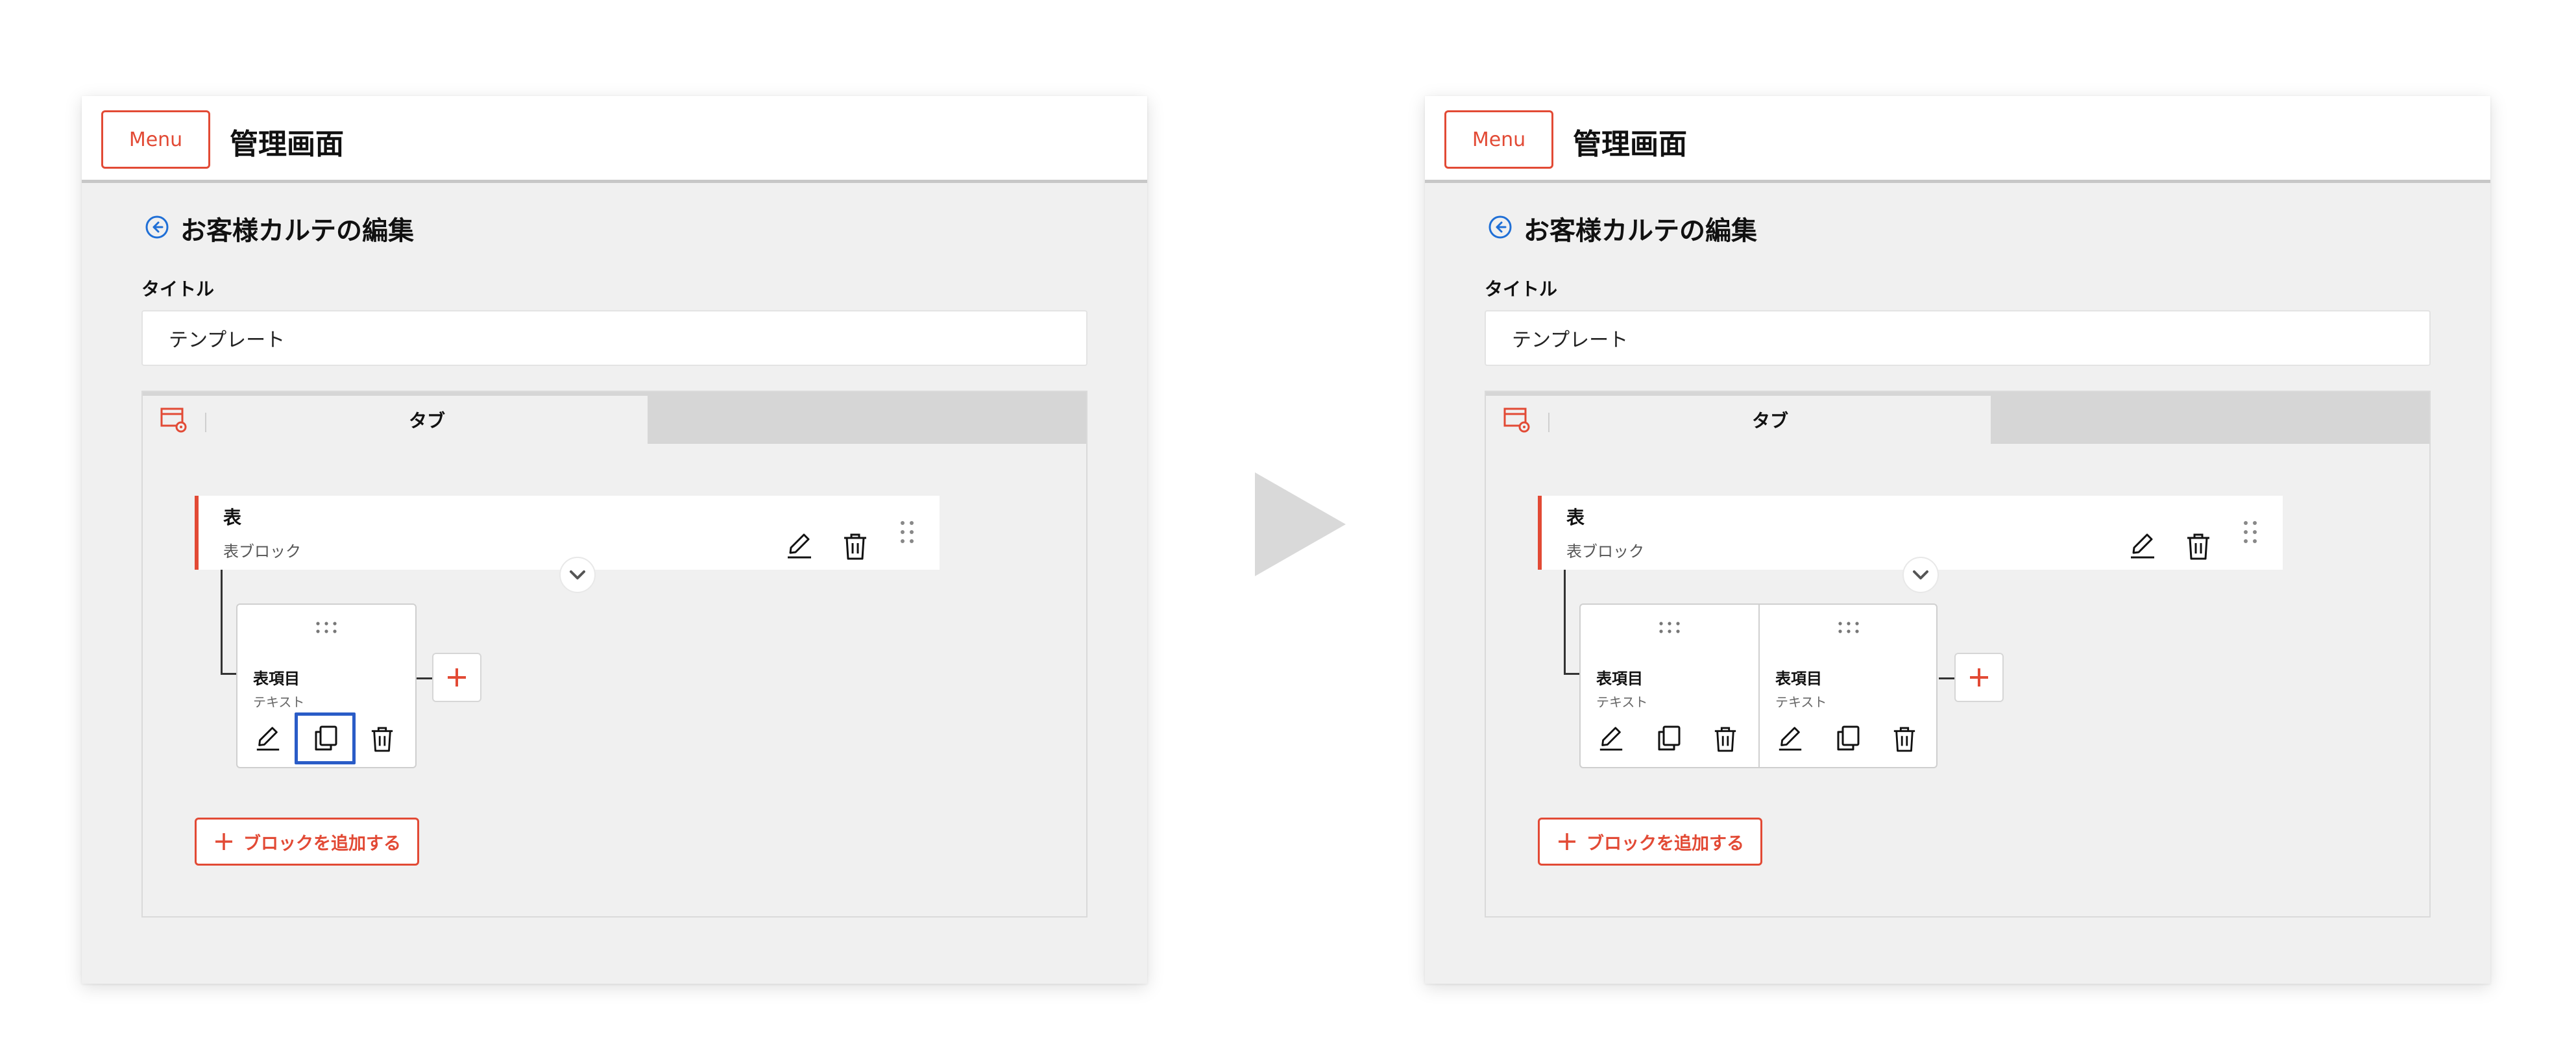 The height and width of the screenshot is (1046, 2576). I want to click on copy-button-highlight, so click(325, 738).